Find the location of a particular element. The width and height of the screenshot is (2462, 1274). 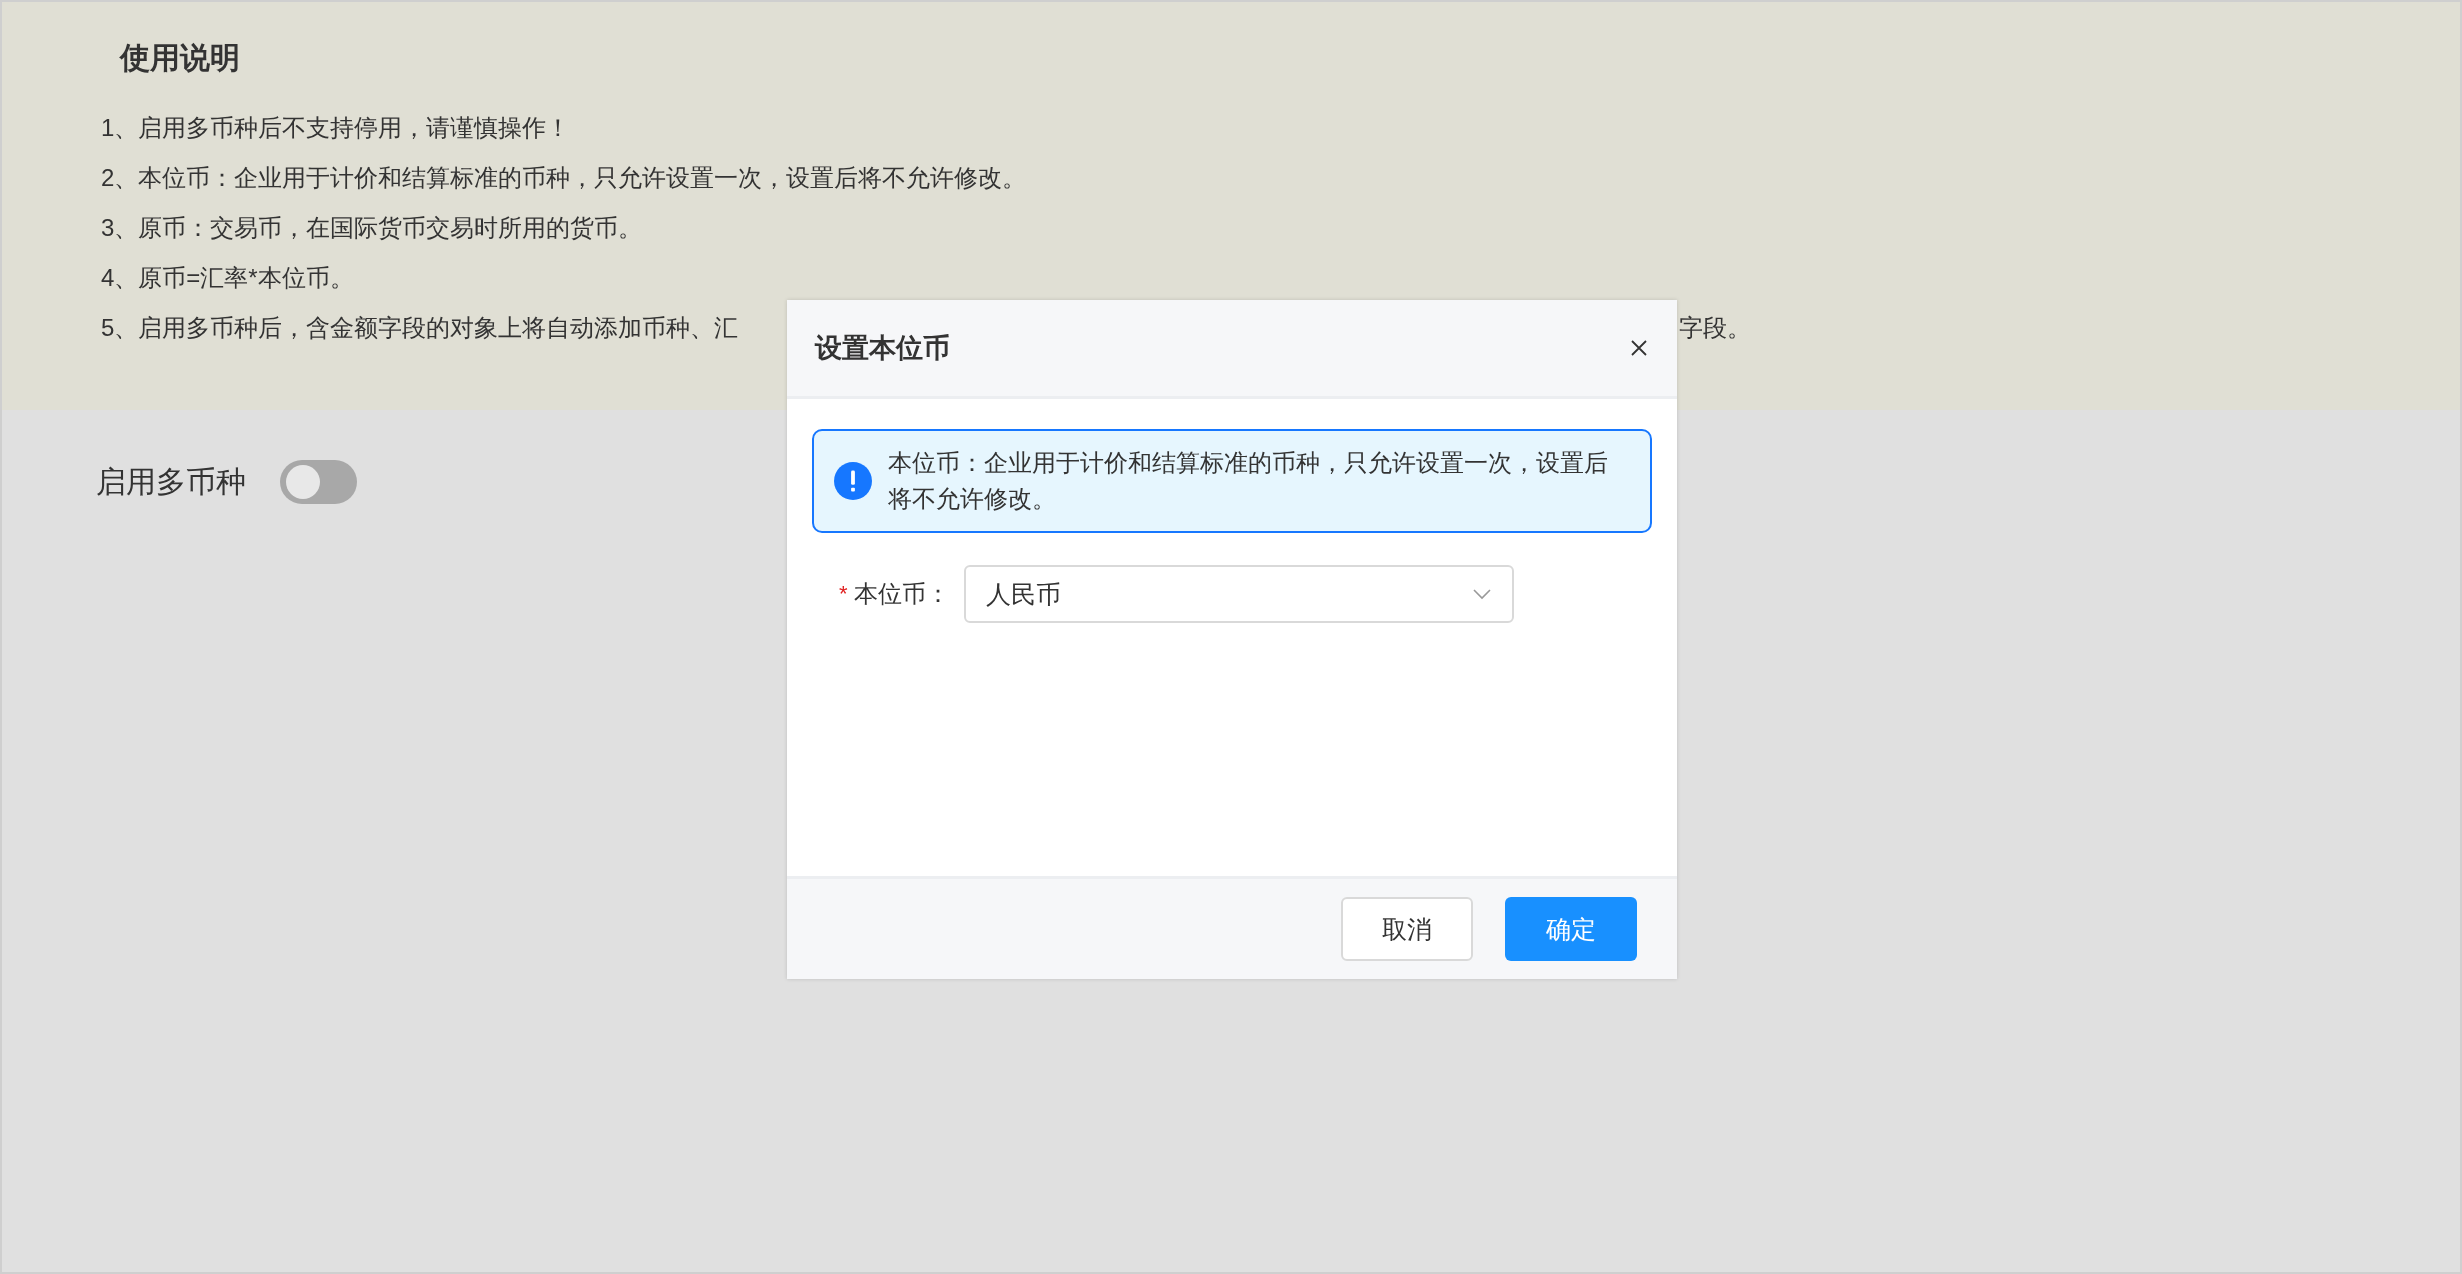

chevron-down-icon is located at coordinates (1481, 594).